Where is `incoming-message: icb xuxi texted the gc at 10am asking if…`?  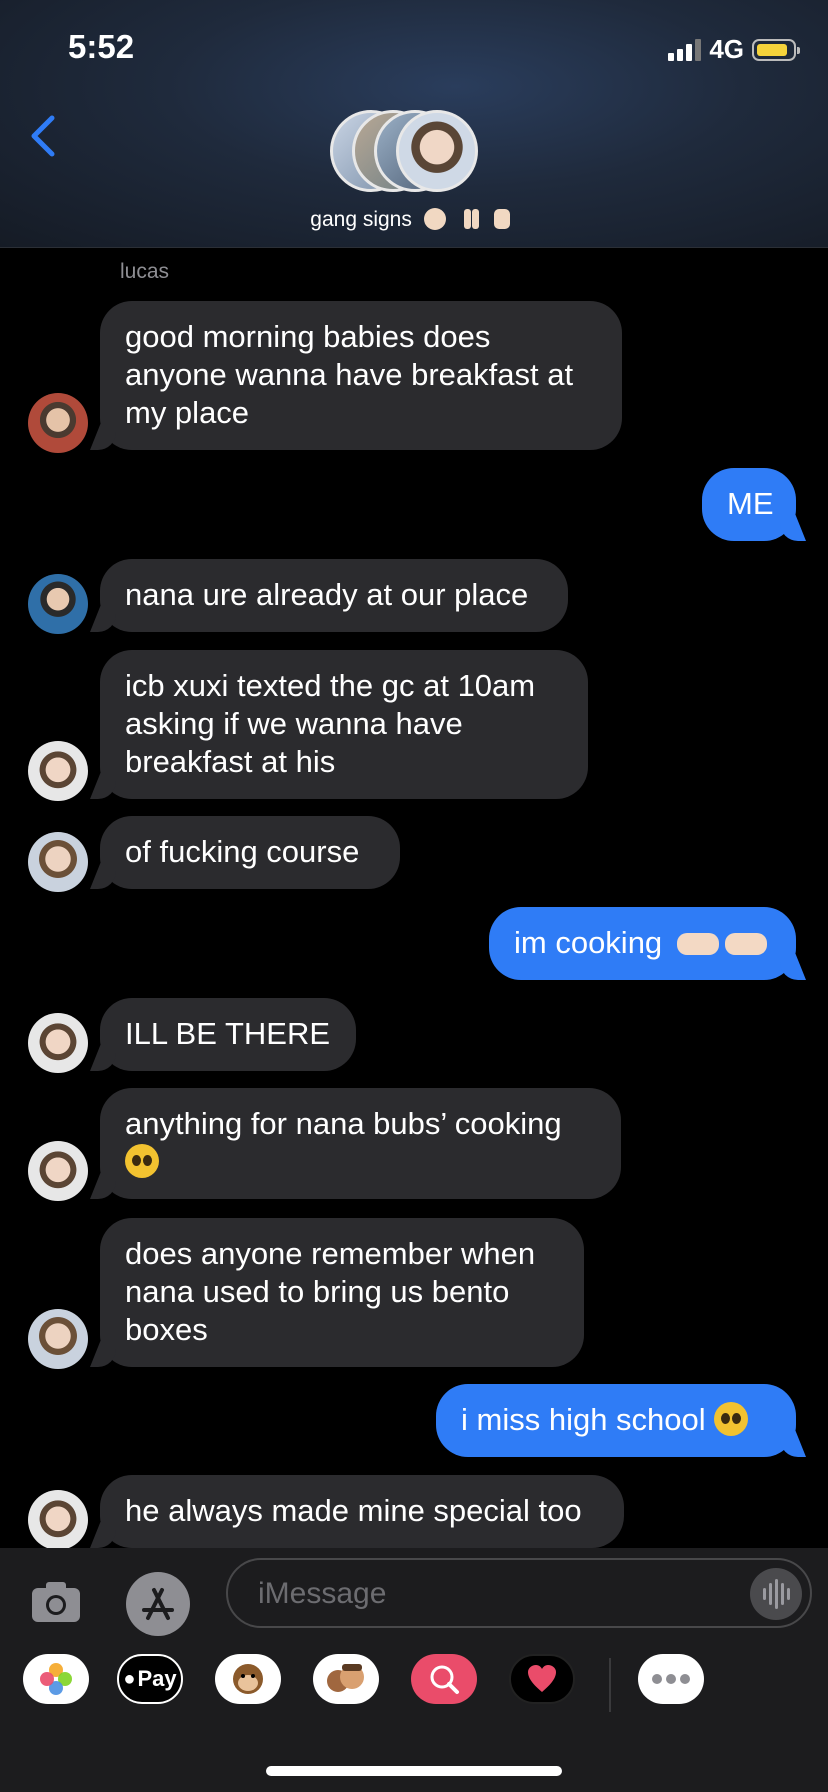
incoming-message: icb xuxi texted the gc at 10am asking if… is located at coordinates (344, 724).